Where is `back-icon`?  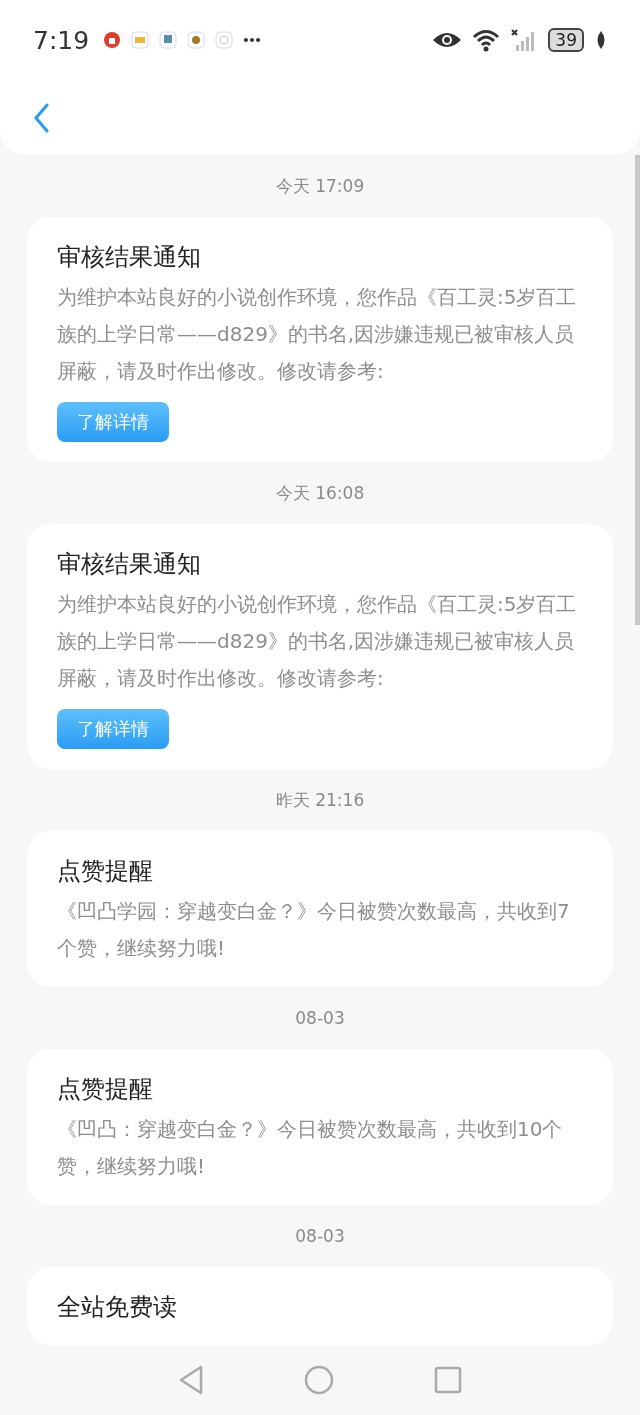 back-icon is located at coordinates (41, 117).